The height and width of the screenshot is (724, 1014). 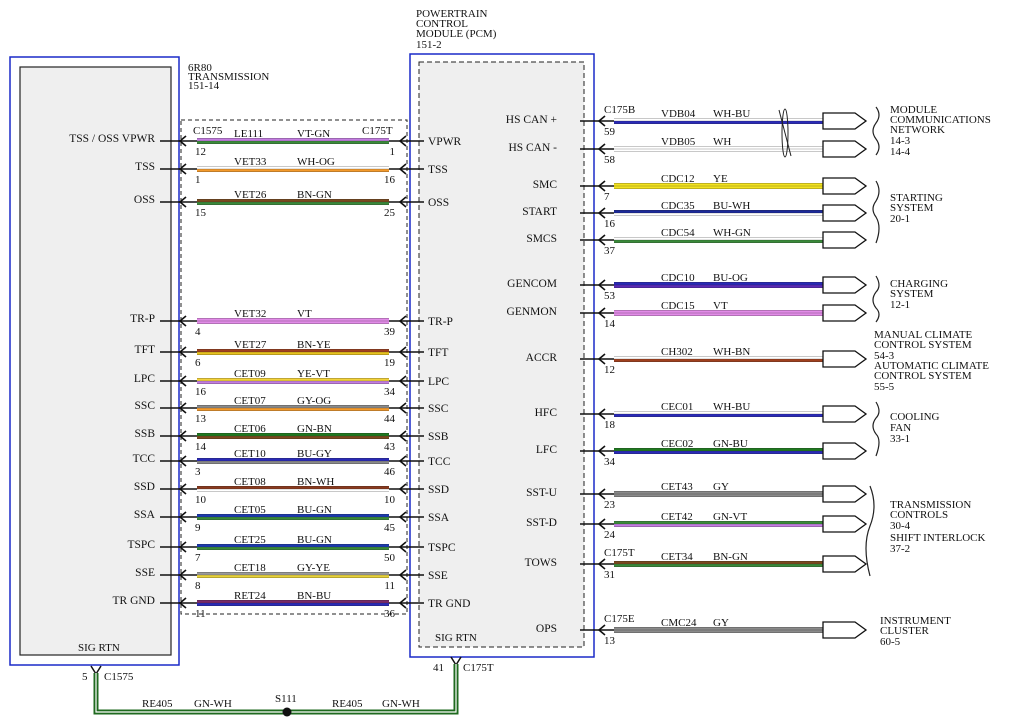 What do you see at coordinates (144, 459) in the screenshot?
I see `transmission-pin-label: TCC` at bounding box center [144, 459].